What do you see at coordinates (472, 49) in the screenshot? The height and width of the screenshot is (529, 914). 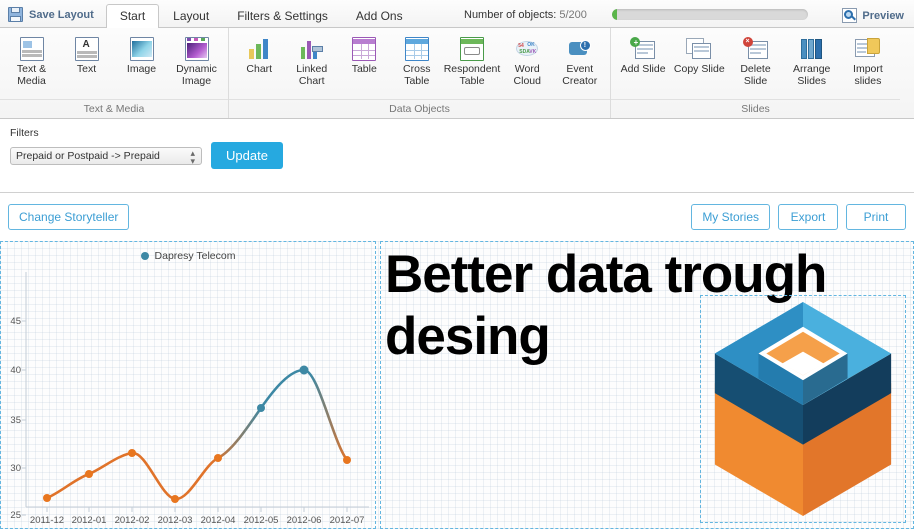 I see `respondent-table-icon` at bounding box center [472, 49].